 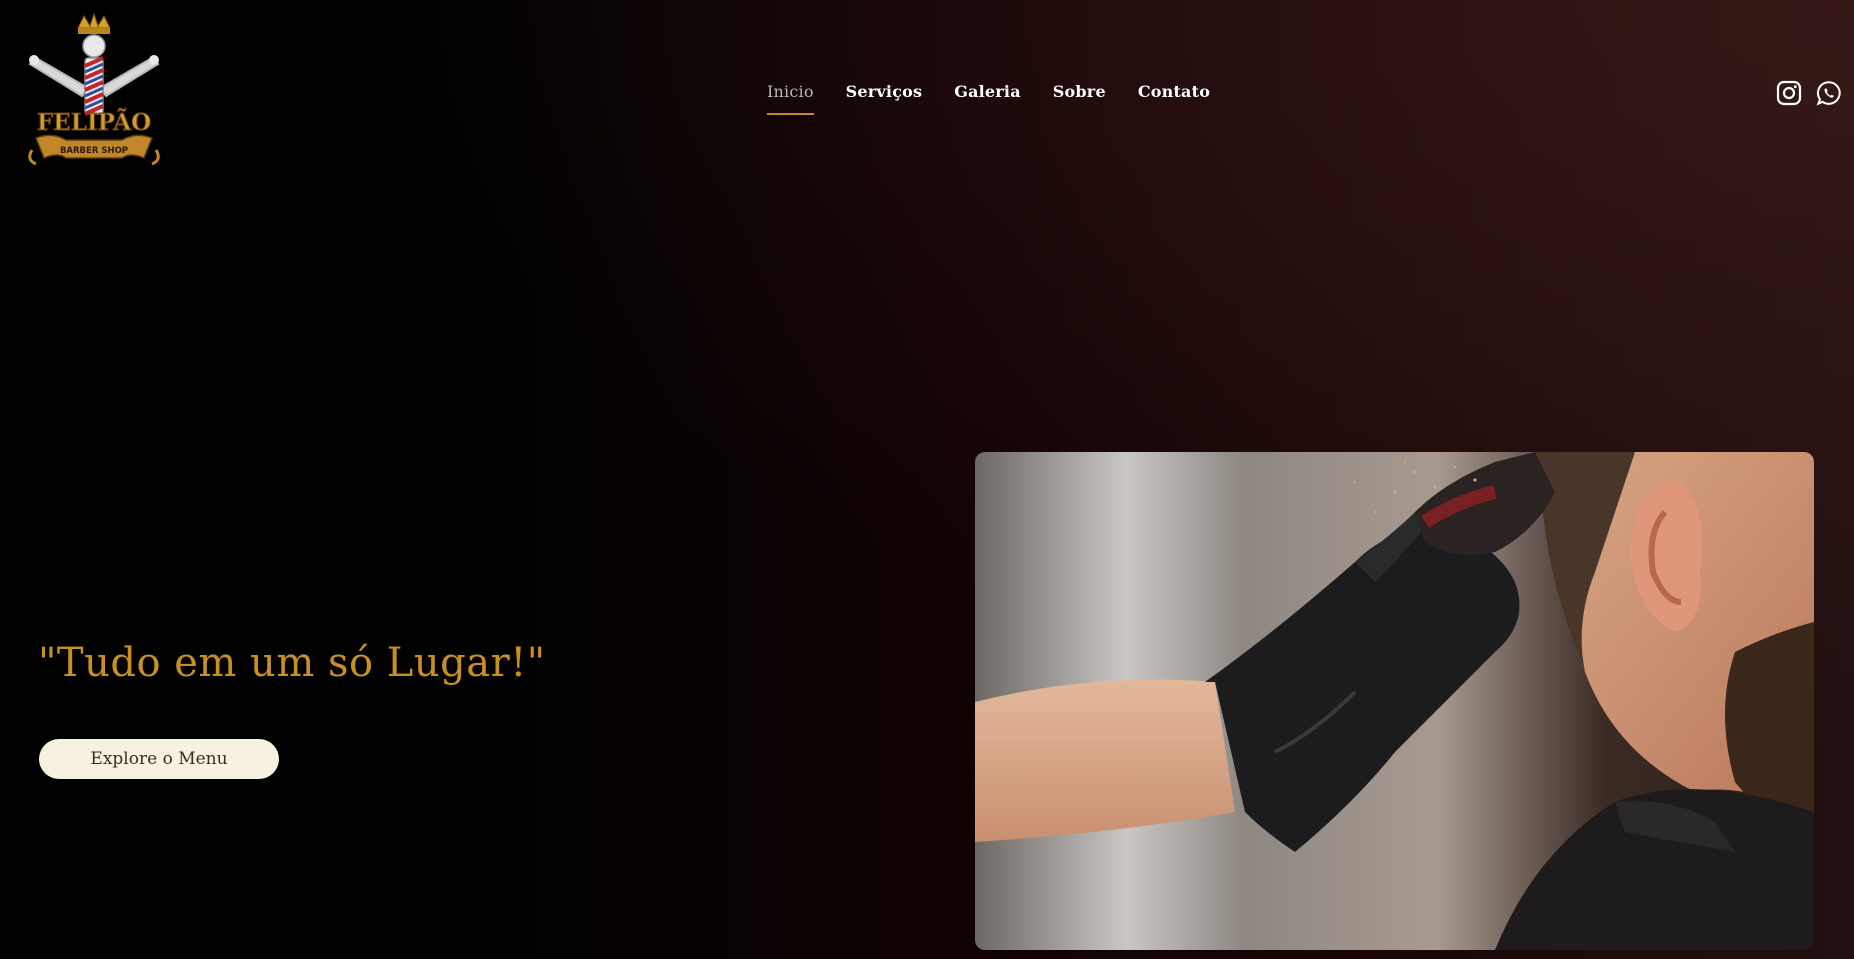 I want to click on nav-item-galeria: Galeria, so click(x=987, y=98).